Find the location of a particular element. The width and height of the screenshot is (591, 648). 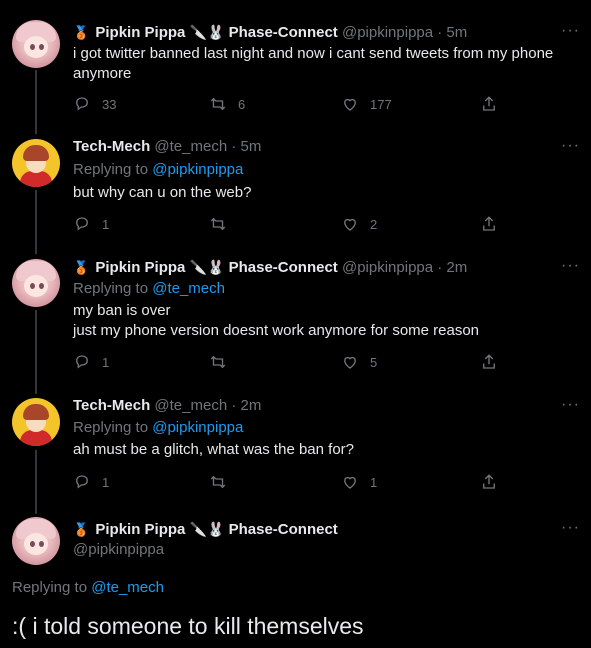

like-count: 5 is located at coordinates (374, 362).